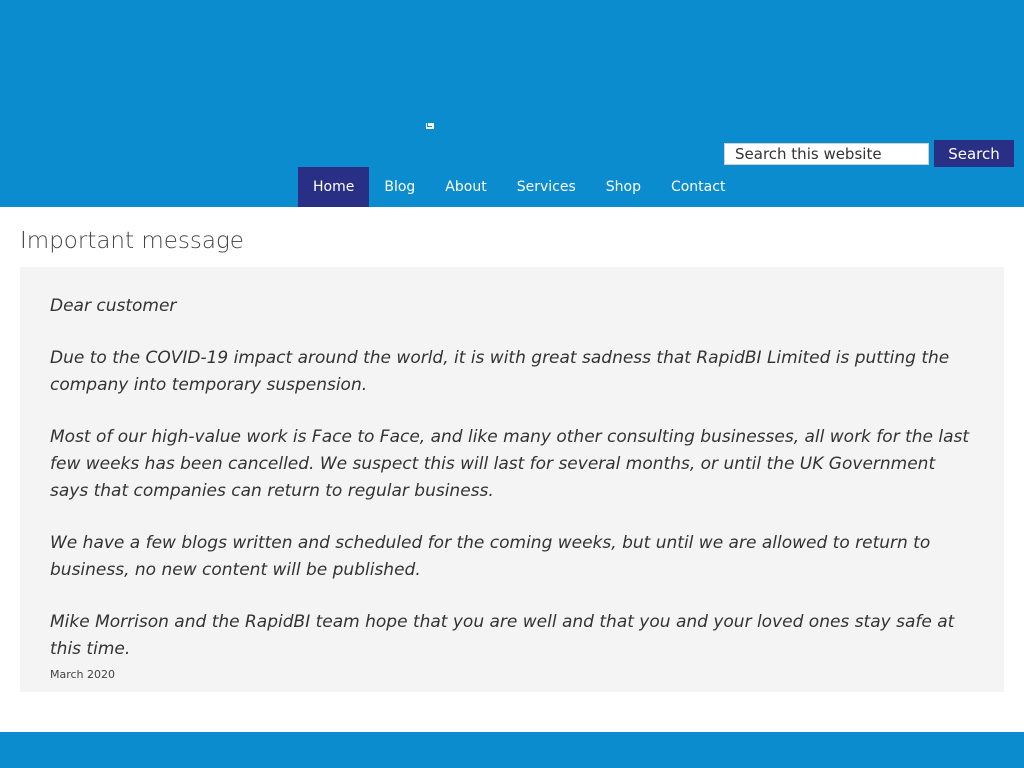  What do you see at coordinates (623, 187) in the screenshot?
I see `nav-item-shop: Shop` at bounding box center [623, 187].